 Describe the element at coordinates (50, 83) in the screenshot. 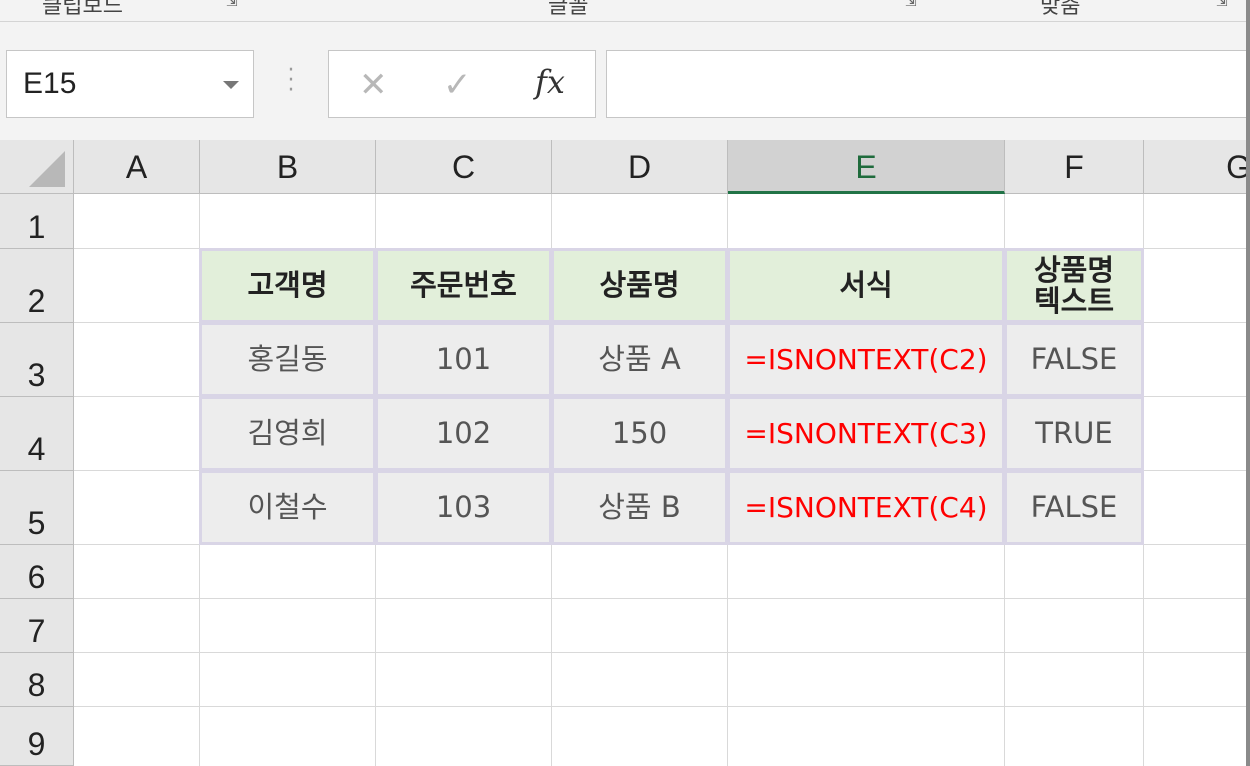

I see `name-box-value: E15` at that location.